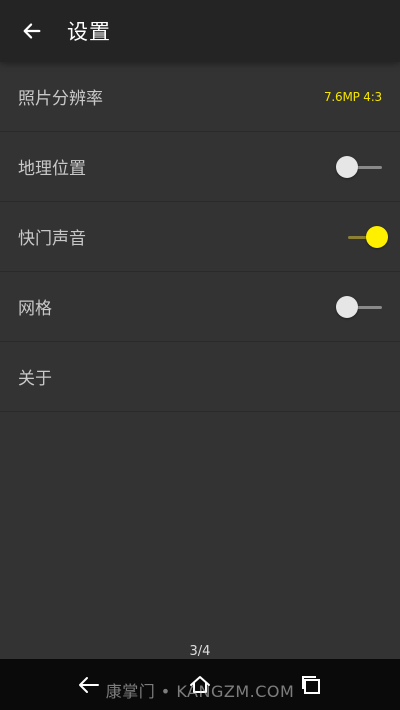 This screenshot has height=710, width=400. I want to click on setting-photo-resolution: 照片分辨率 7.6MP 4:3, so click(200, 97).